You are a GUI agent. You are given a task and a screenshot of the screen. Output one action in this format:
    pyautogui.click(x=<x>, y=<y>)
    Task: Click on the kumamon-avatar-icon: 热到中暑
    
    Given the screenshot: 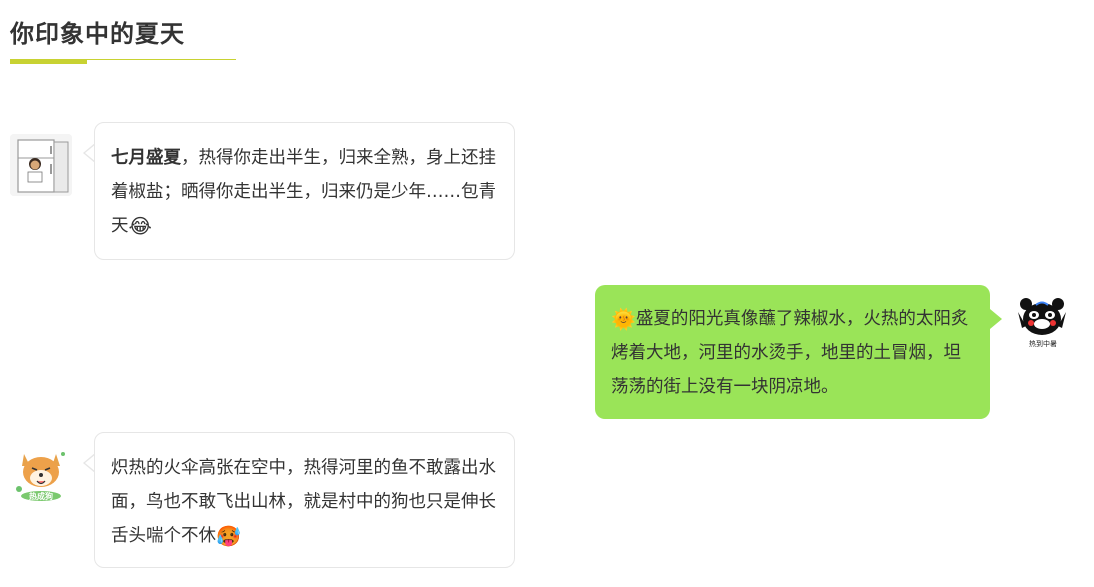 What is the action you would take?
    pyautogui.click(x=1043, y=323)
    